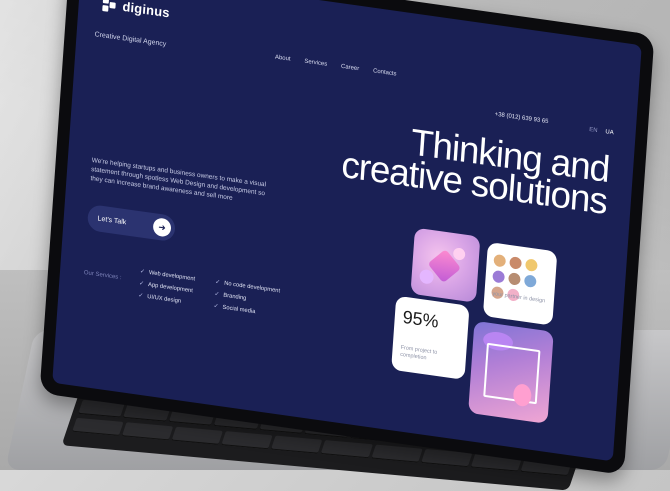 The image size is (670, 491). I want to click on nav-item-about: About, so click(283, 58).